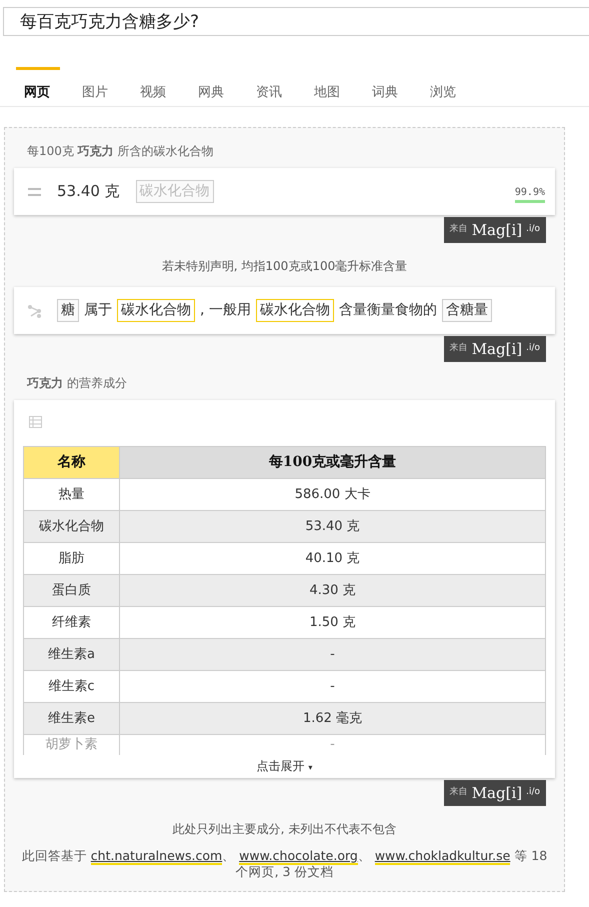 This screenshot has height=907, width=589. What do you see at coordinates (35, 422) in the screenshot?
I see `table-icon` at bounding box center [35, 422].